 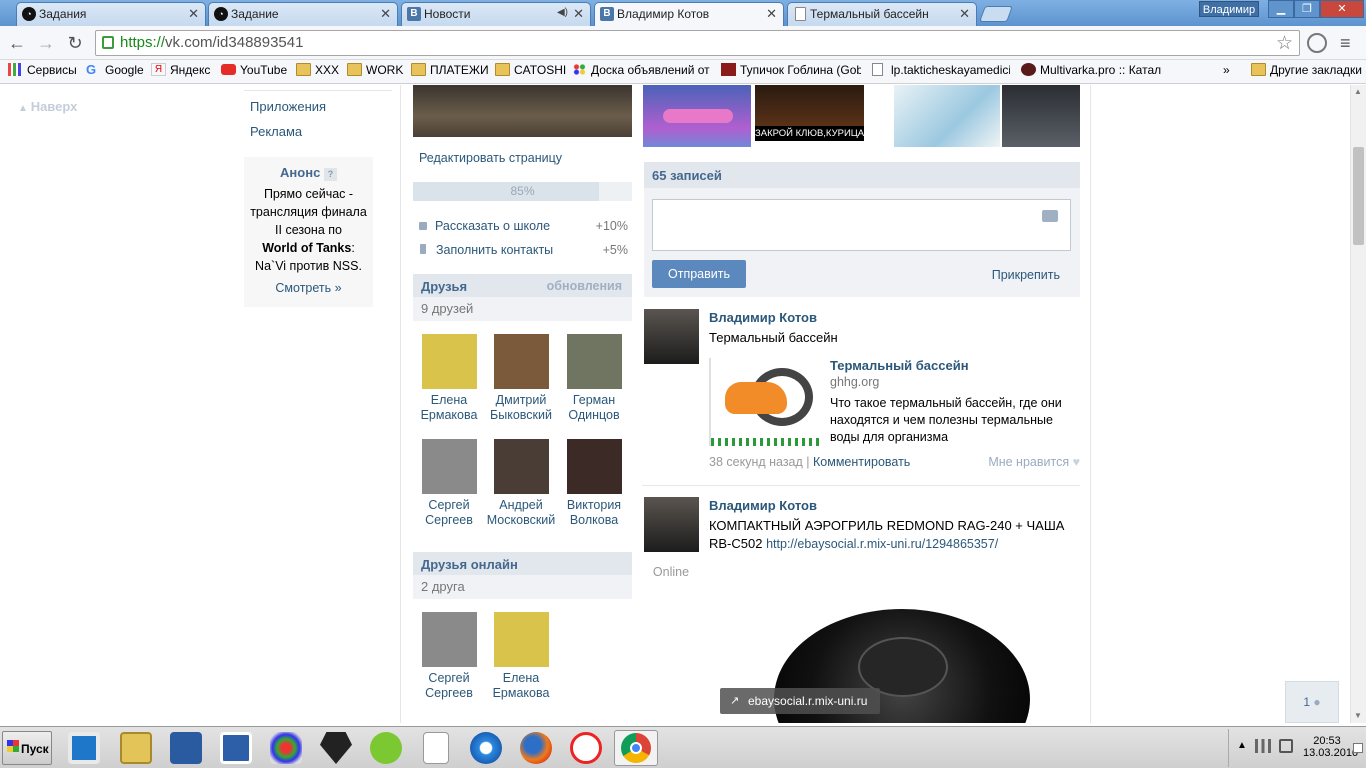 What do you see at coordinates (17, 43) in the screenshot?
I see `back-icon: ←` at bounding box center [17, 43].